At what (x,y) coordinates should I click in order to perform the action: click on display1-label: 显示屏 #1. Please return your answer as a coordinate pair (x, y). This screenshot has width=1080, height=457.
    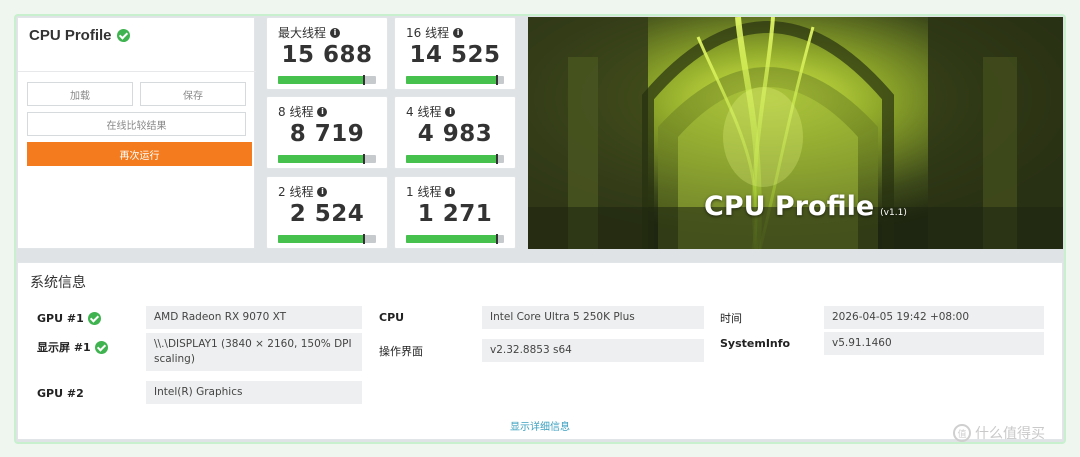
    Looking at the image, I should click on (72, 347).